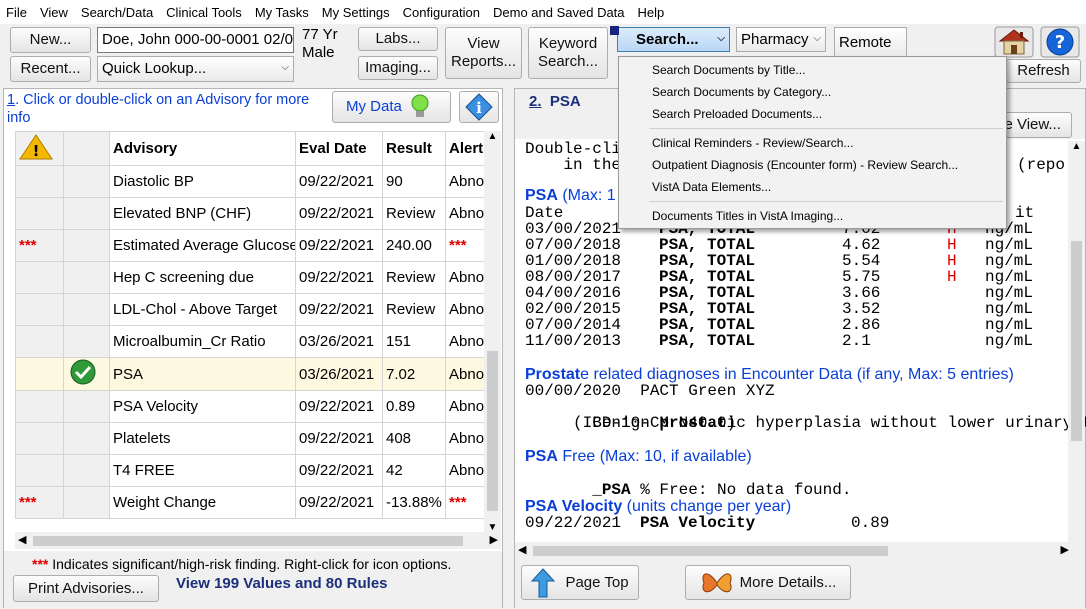 The width and height of the screenshot is (1086, 609). I want to click on row-advisory: Microalbumin_Cr Ratio, so click(202, 341).